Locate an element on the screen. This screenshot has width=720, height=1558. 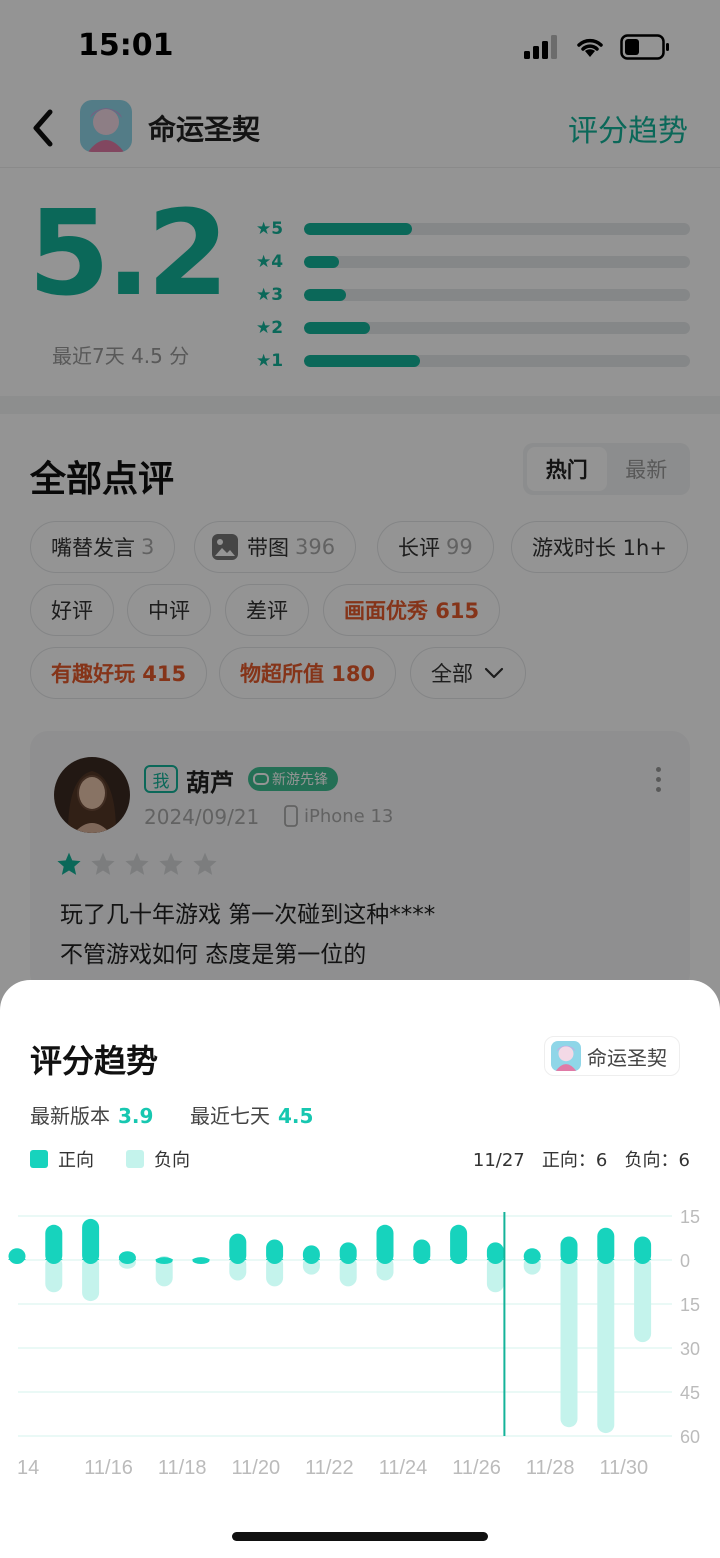
legend-negative-swatch is located at coordinates (135, 1159).